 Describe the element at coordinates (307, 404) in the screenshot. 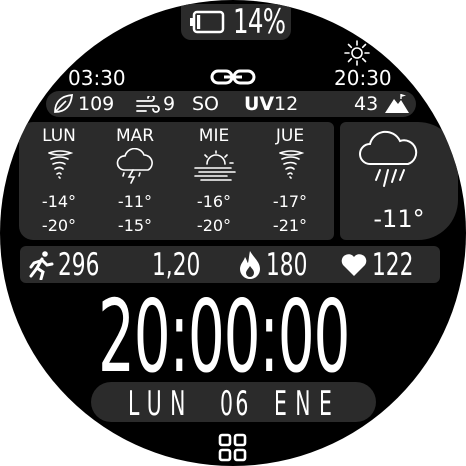

I see `date-month: ENE` at that location.